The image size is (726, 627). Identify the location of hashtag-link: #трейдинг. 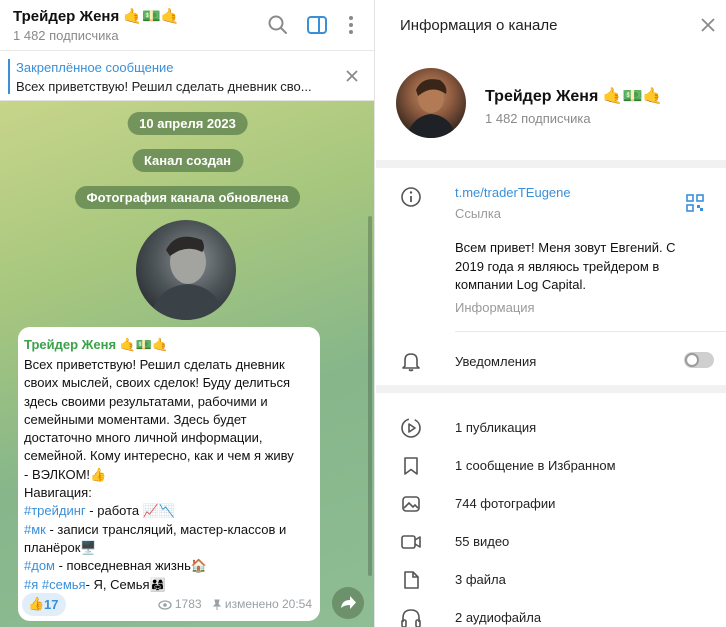
(55, 510).